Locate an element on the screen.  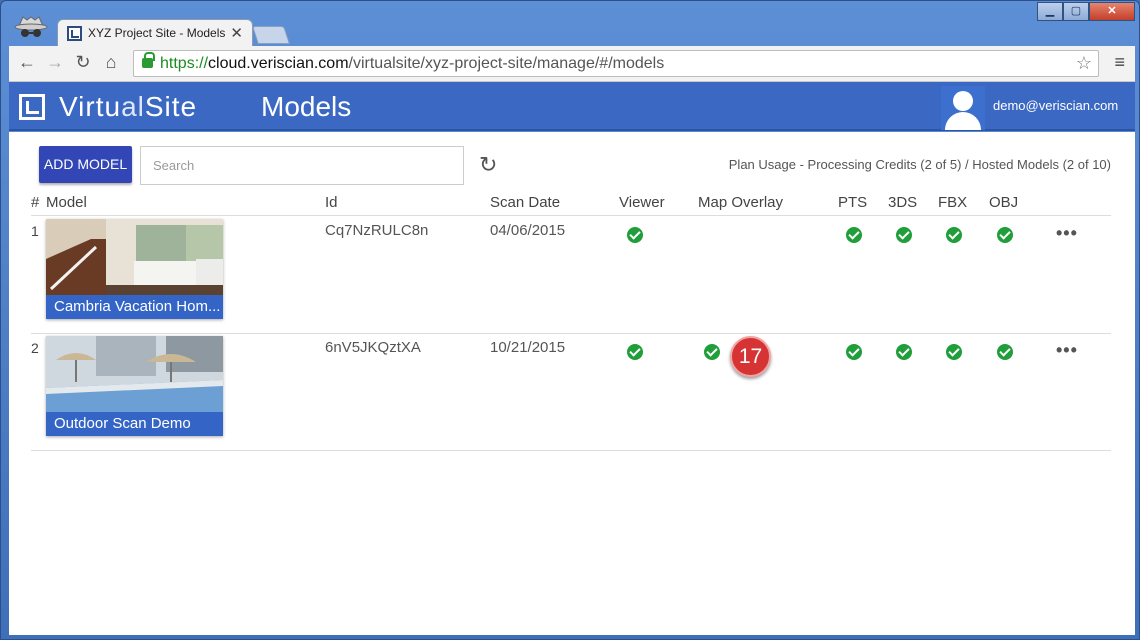
column-header-id: Id is located at coordinates (331, 202).